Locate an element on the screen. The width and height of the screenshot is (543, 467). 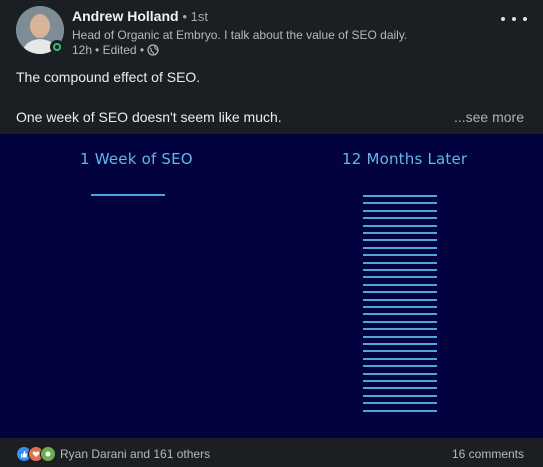
comments-count: 16 comments is located at coordinates (488, 454).